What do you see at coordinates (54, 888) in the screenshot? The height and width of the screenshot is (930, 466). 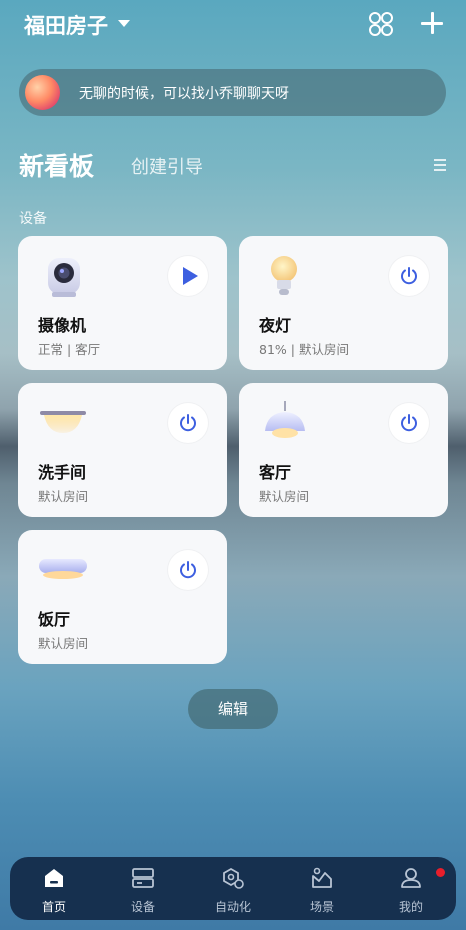 I see `tab-home: 首页` at bounding box center [54, 888].